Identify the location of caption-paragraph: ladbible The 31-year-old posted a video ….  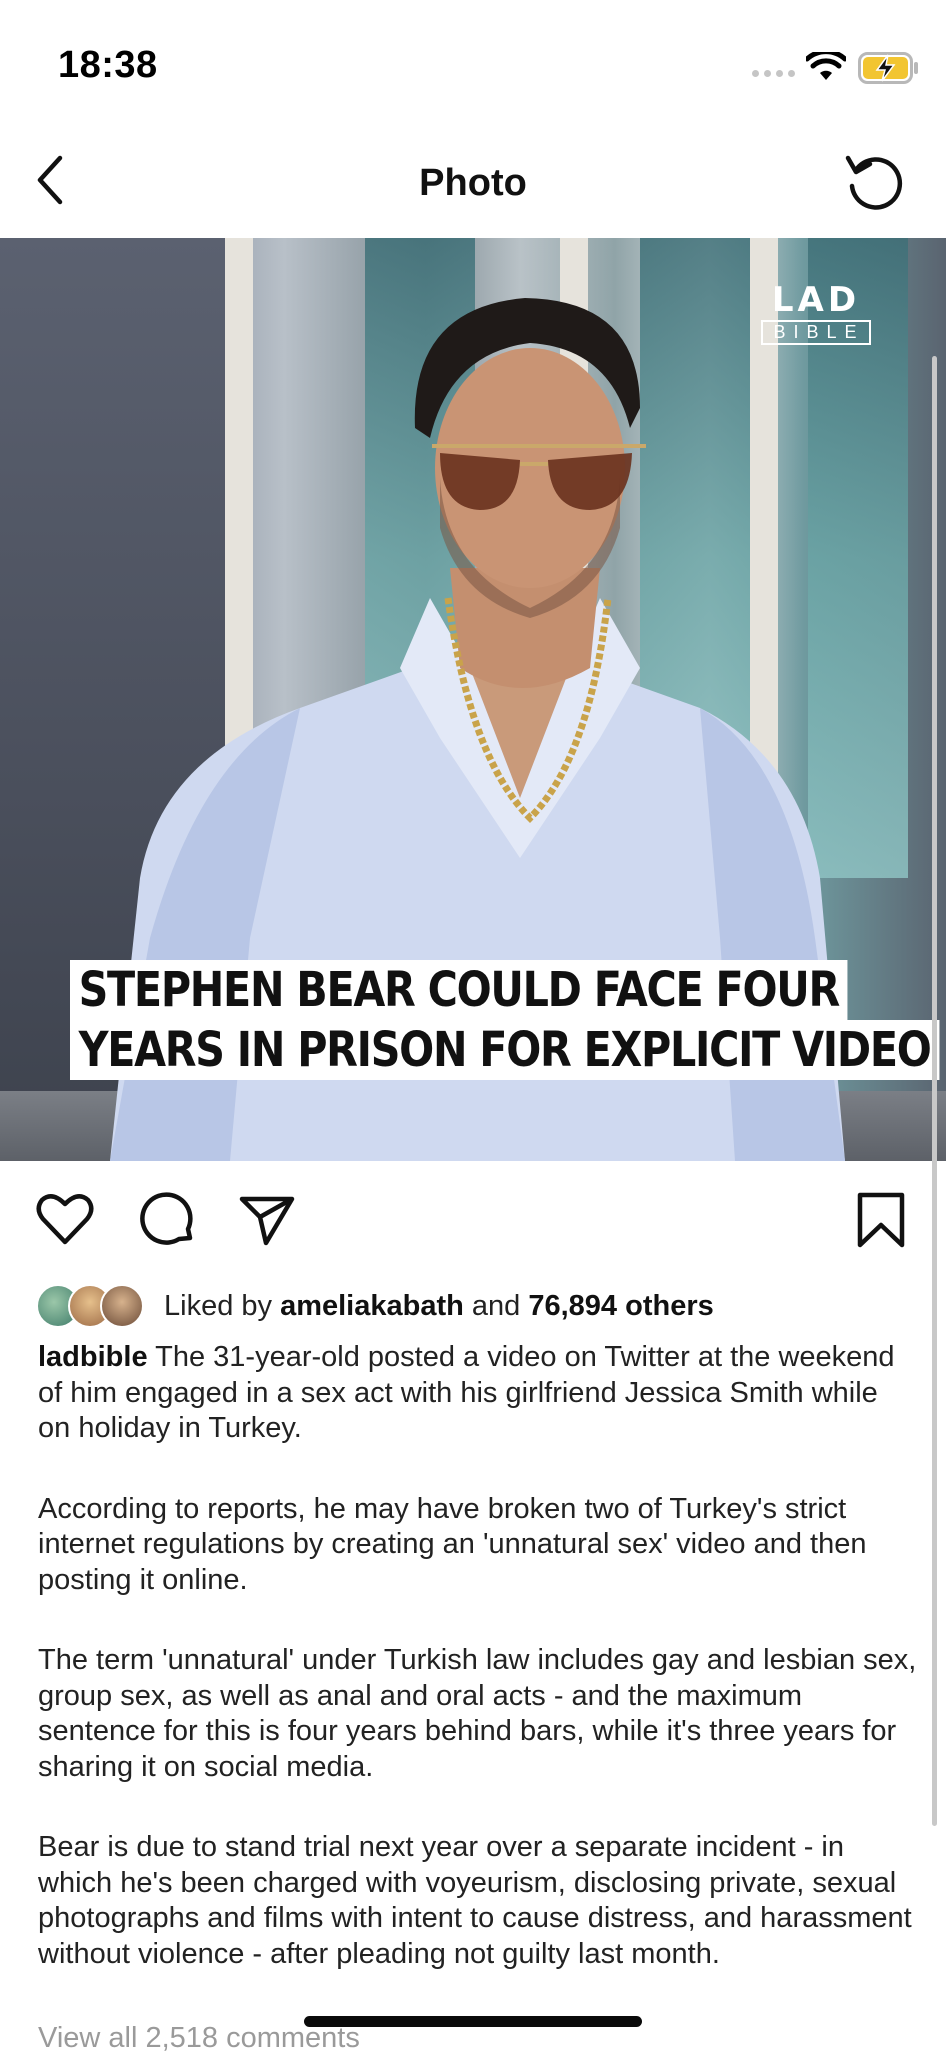
(466, 1392).